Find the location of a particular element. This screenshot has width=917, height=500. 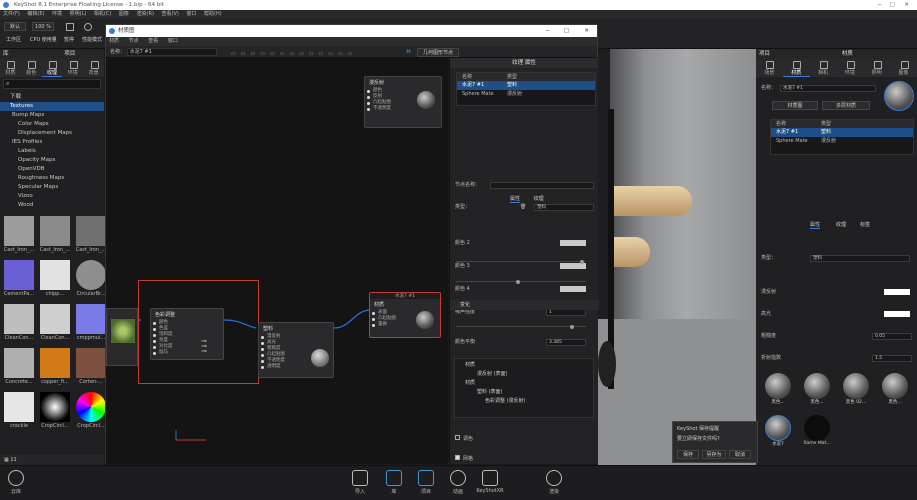

color-4-swatch is located at coordinates (573, 289).